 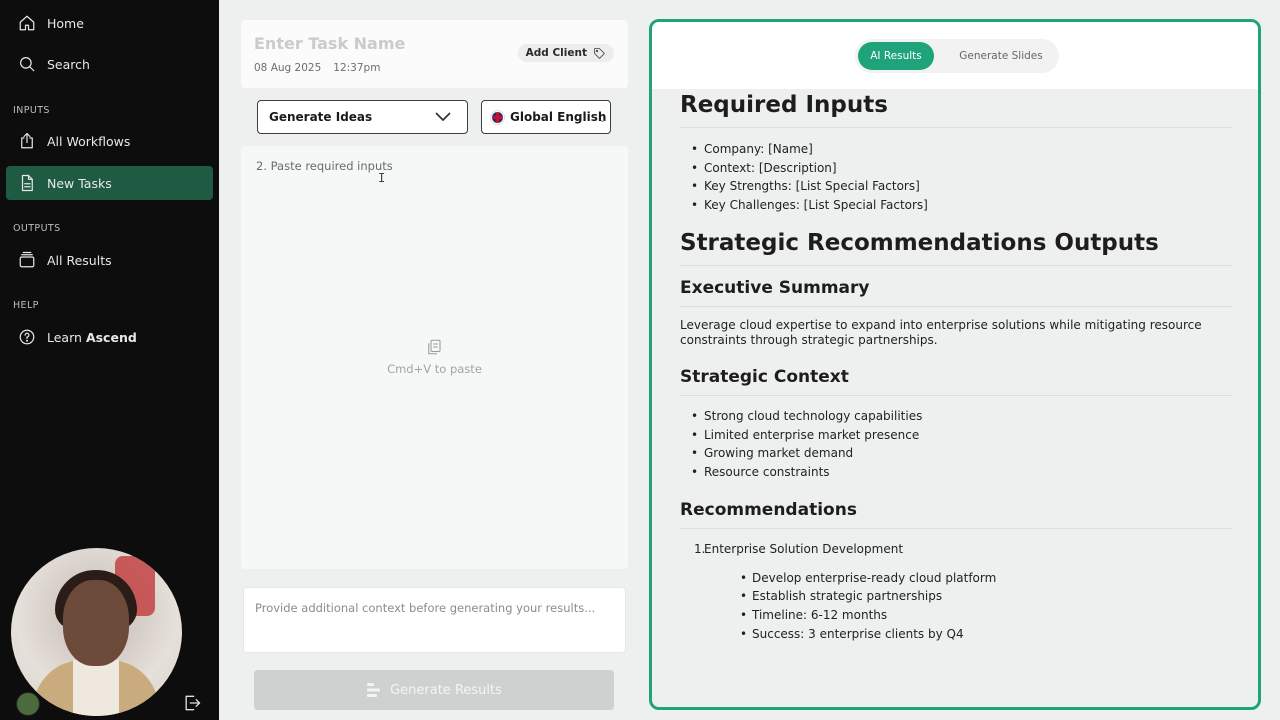 I want to click on workflow-select: Generate Ideas, so click(x=362, y=117).